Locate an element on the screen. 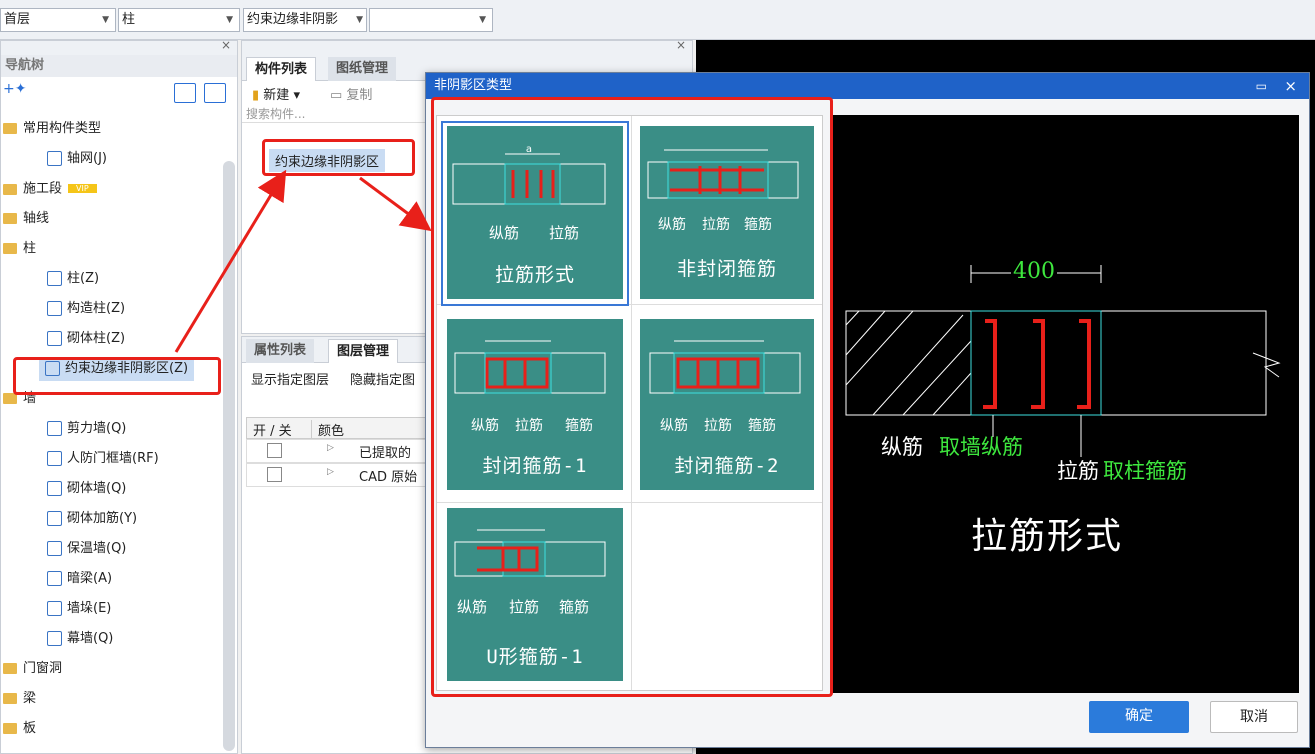 The image size is (1315, 754). annotation-arrows is located at coordinates (303, 261).